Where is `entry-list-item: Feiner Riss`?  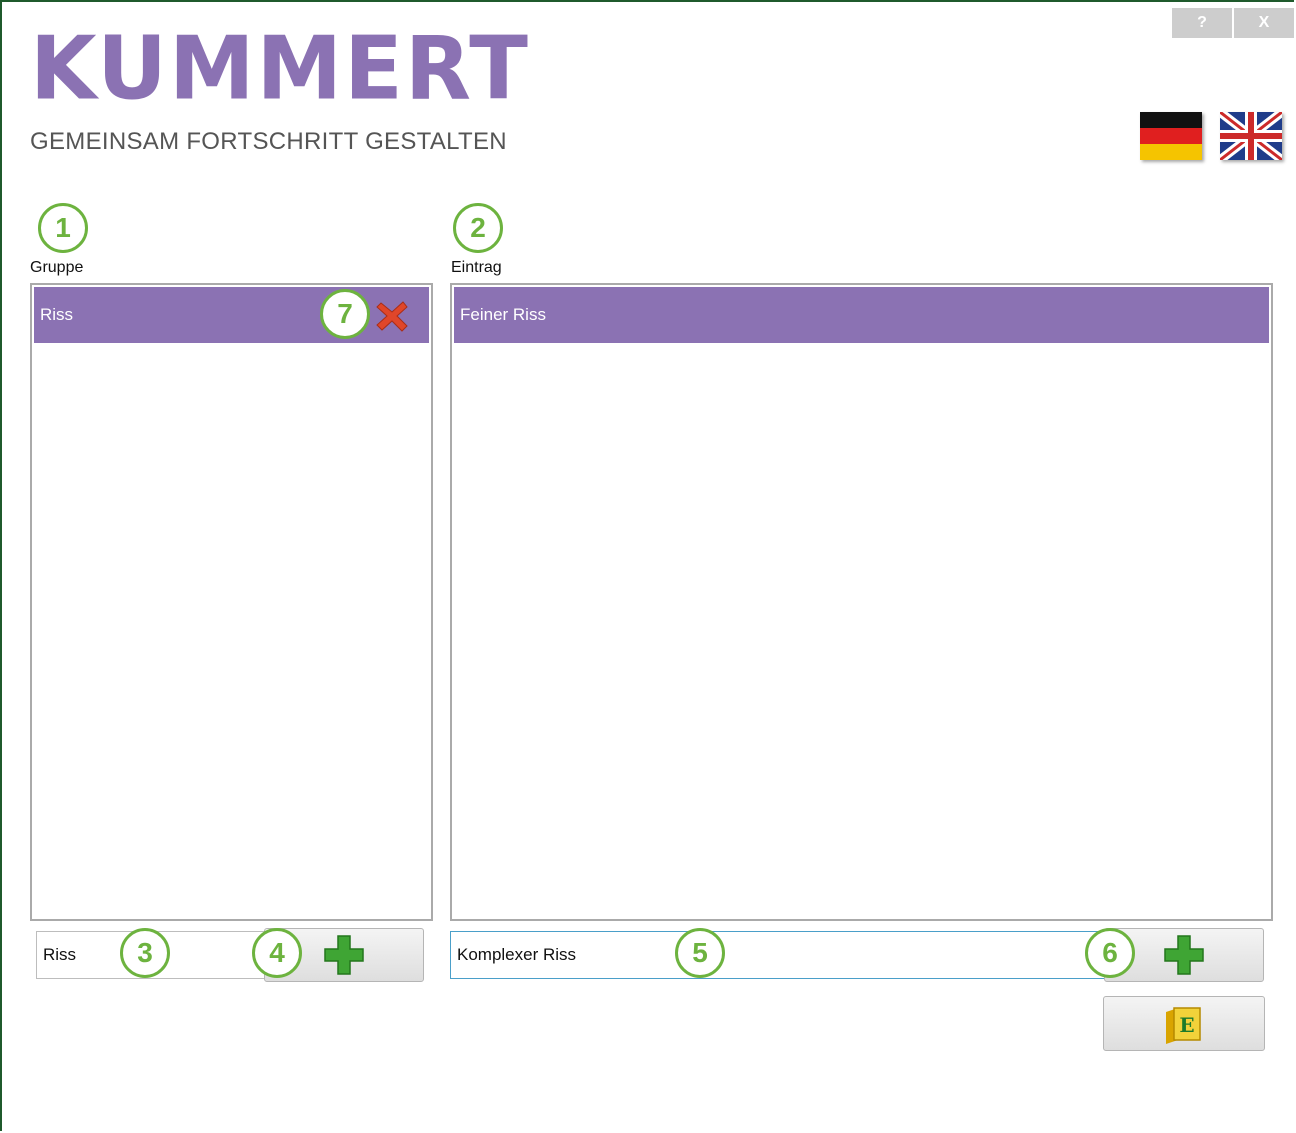
entry-list-item: Feiner Riss is located at coordinates (861, 315).